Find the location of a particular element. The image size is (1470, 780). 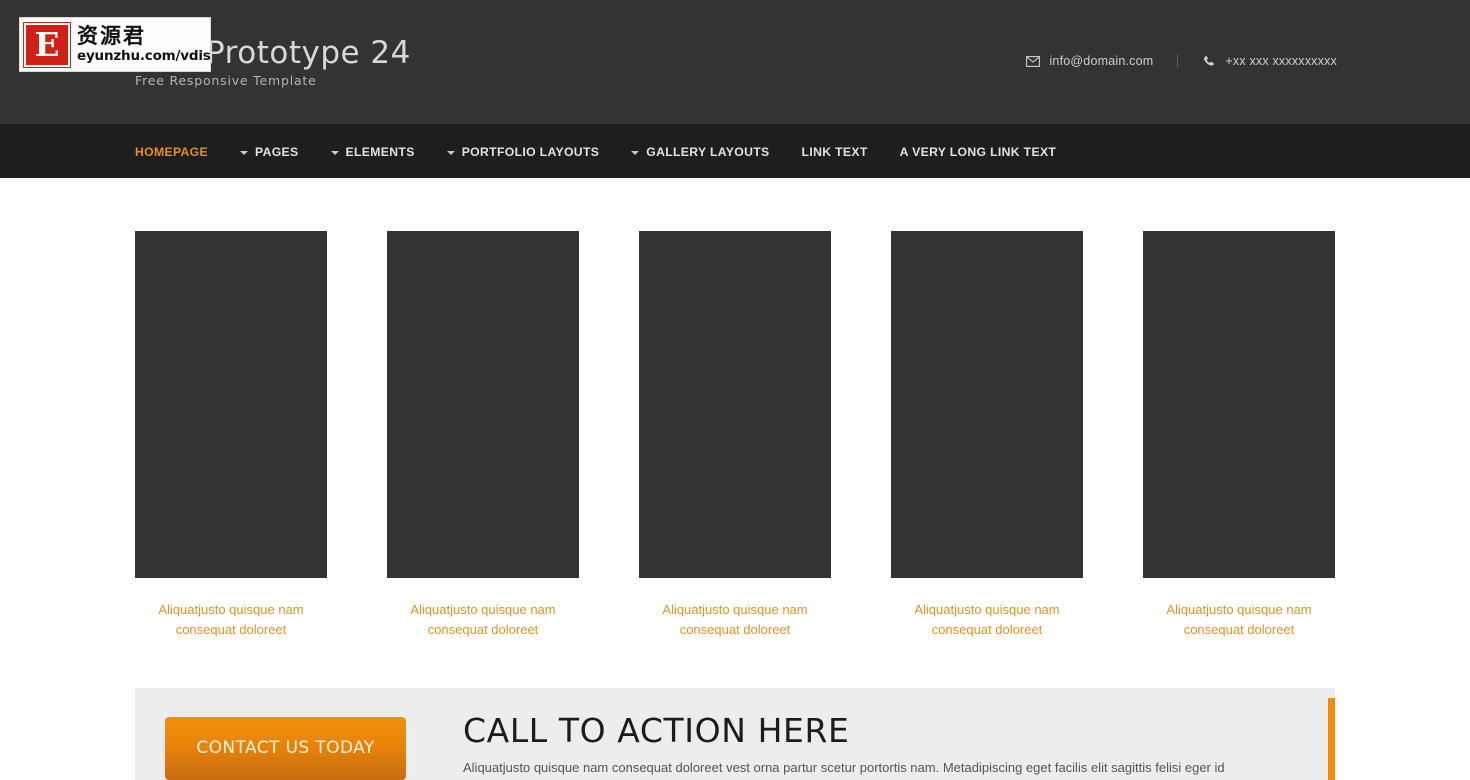

nav-item-elements: ELEMENTS is located at coordinates (372, 151).